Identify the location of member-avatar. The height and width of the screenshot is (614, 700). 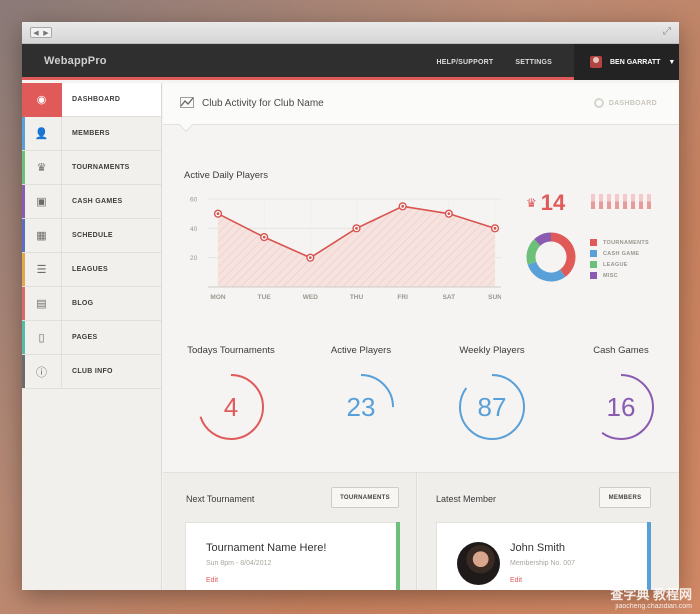
(478, 563).